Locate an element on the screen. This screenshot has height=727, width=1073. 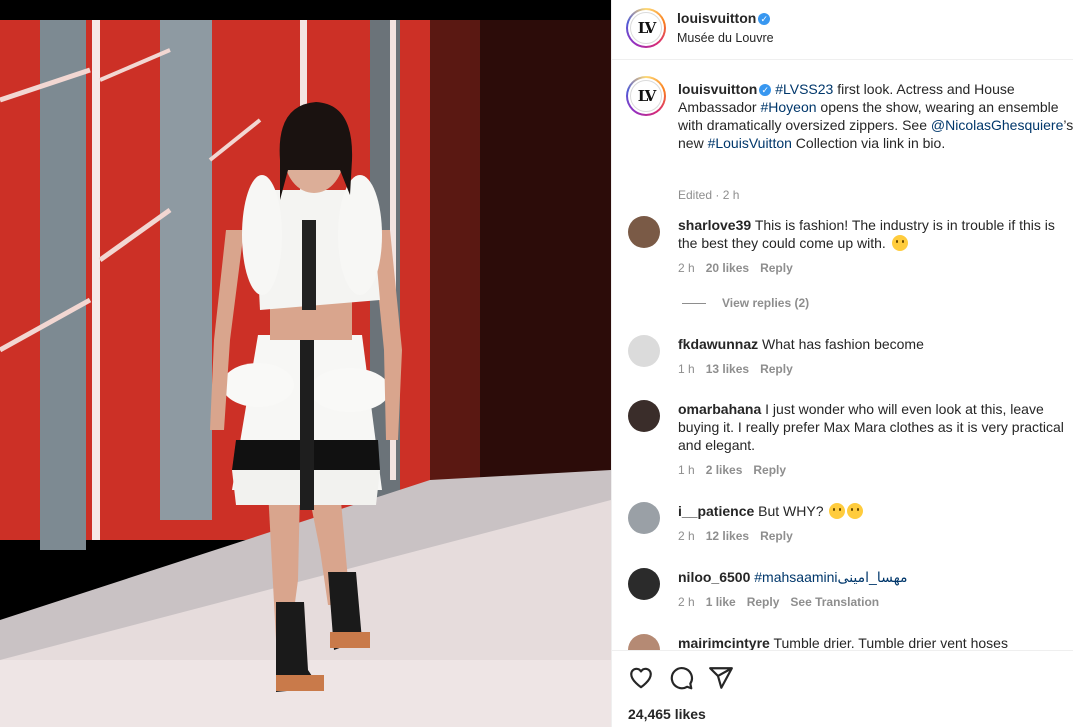
comment-username: omarbahana is located at coordinates (719, 409).